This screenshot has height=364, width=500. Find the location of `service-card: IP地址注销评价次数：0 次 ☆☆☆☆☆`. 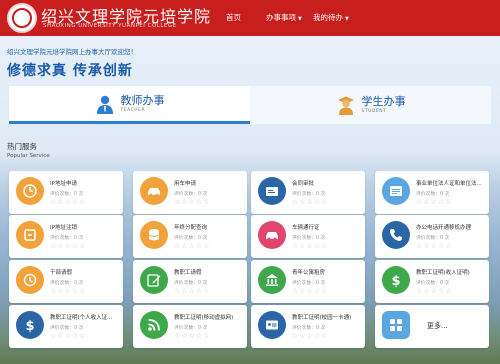

service-card: IP地址注销评价次数：0 次 ☆☆☆☆☆ is located at coordinates (66, 236).